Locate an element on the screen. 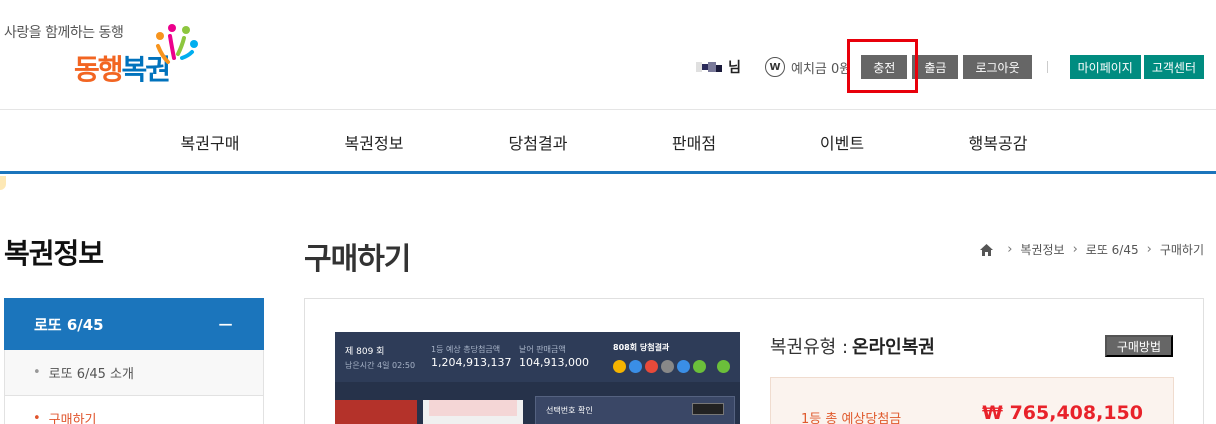  prize-value: ₩ 765,408,150 is located at coordinates (1062, 413).